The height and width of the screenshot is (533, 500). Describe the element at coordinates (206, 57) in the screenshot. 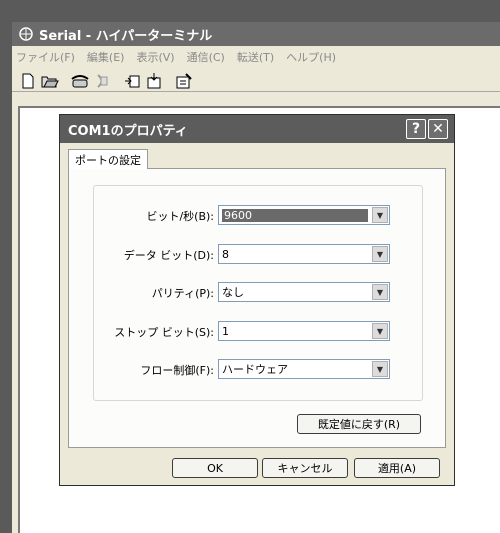

I see `menu-call: 通信(C)` at that location.